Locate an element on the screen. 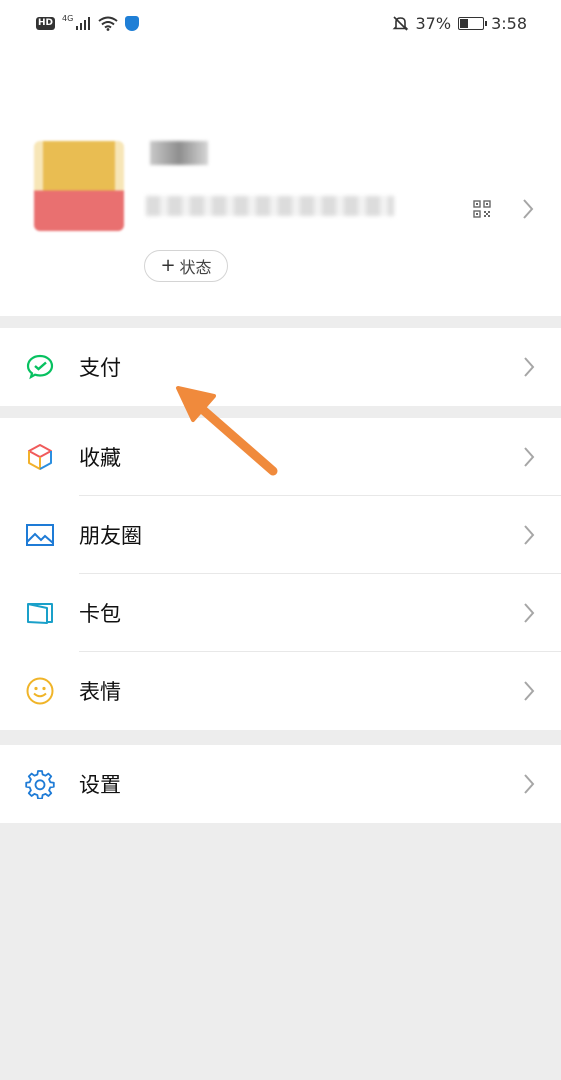 The image size is (561, 1080). image-icon is located at coordinates (40, 535).